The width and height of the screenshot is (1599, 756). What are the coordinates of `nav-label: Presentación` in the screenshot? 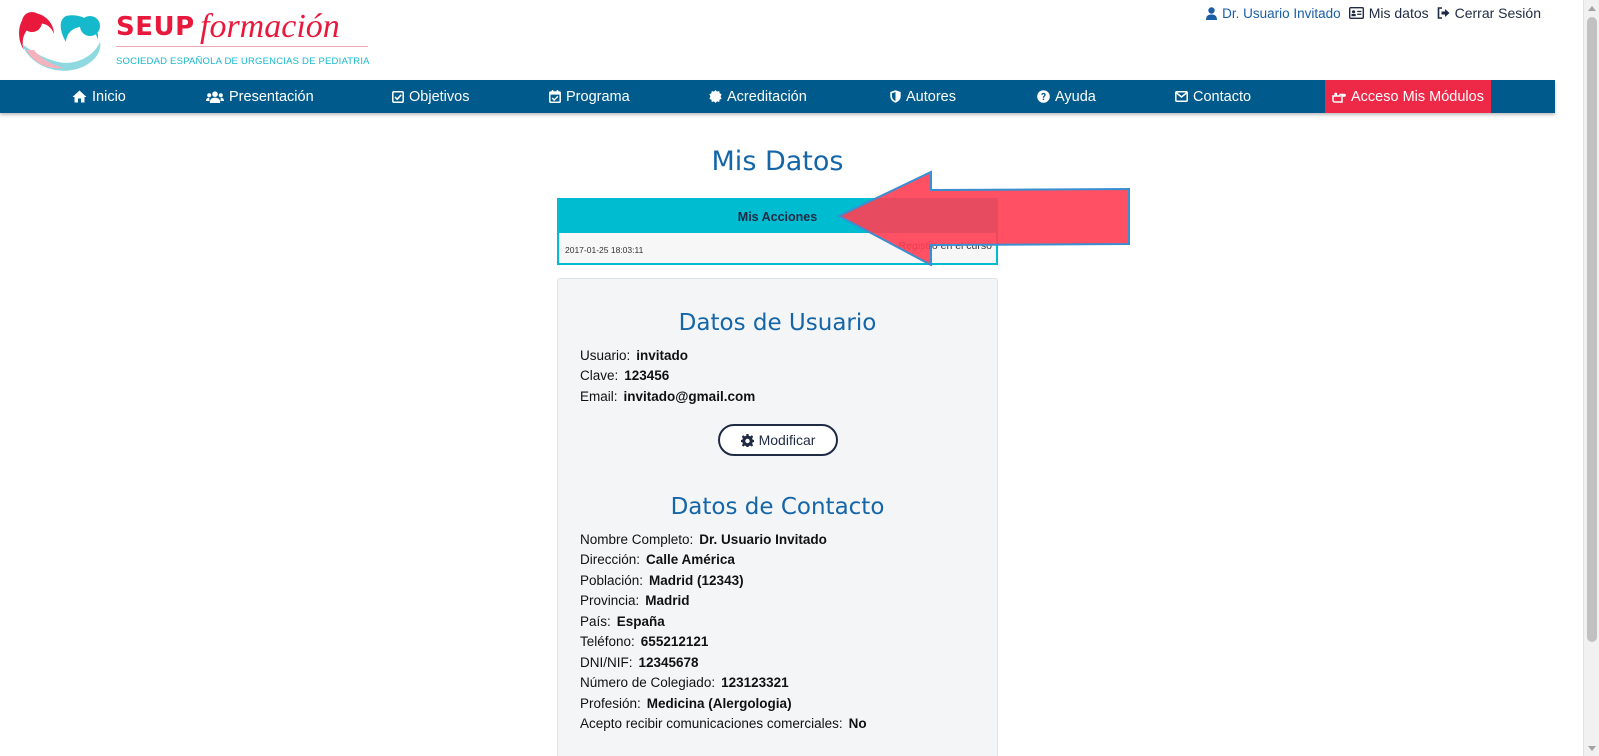 It's located at (271, 96).